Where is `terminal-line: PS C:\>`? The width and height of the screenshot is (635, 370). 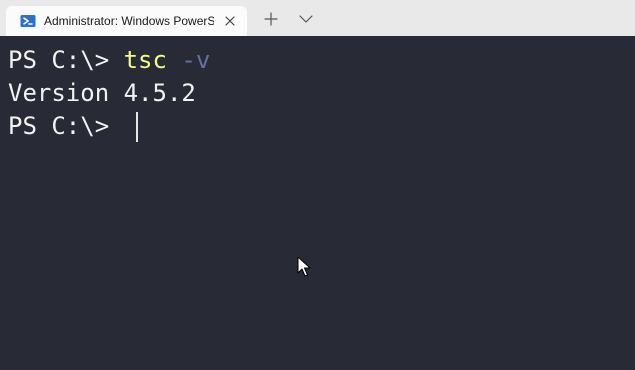 terminal-line: PS C:\> is located at coordinates (66, 126).